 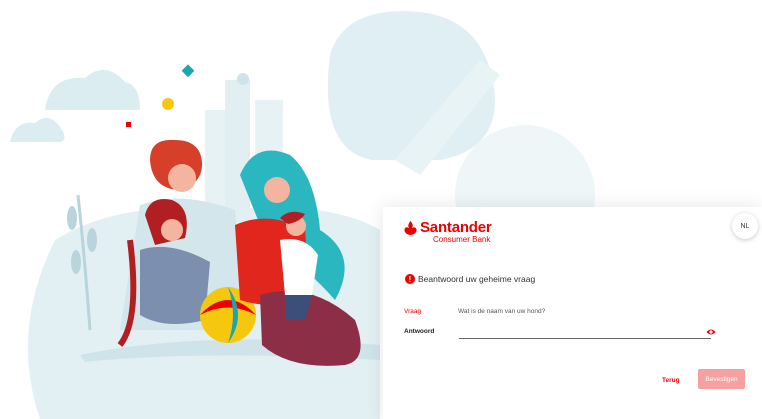 What do you see at coordinates (711, 332) in the screenshot?
I see `eye-icon` at bounding box center [711, 332].